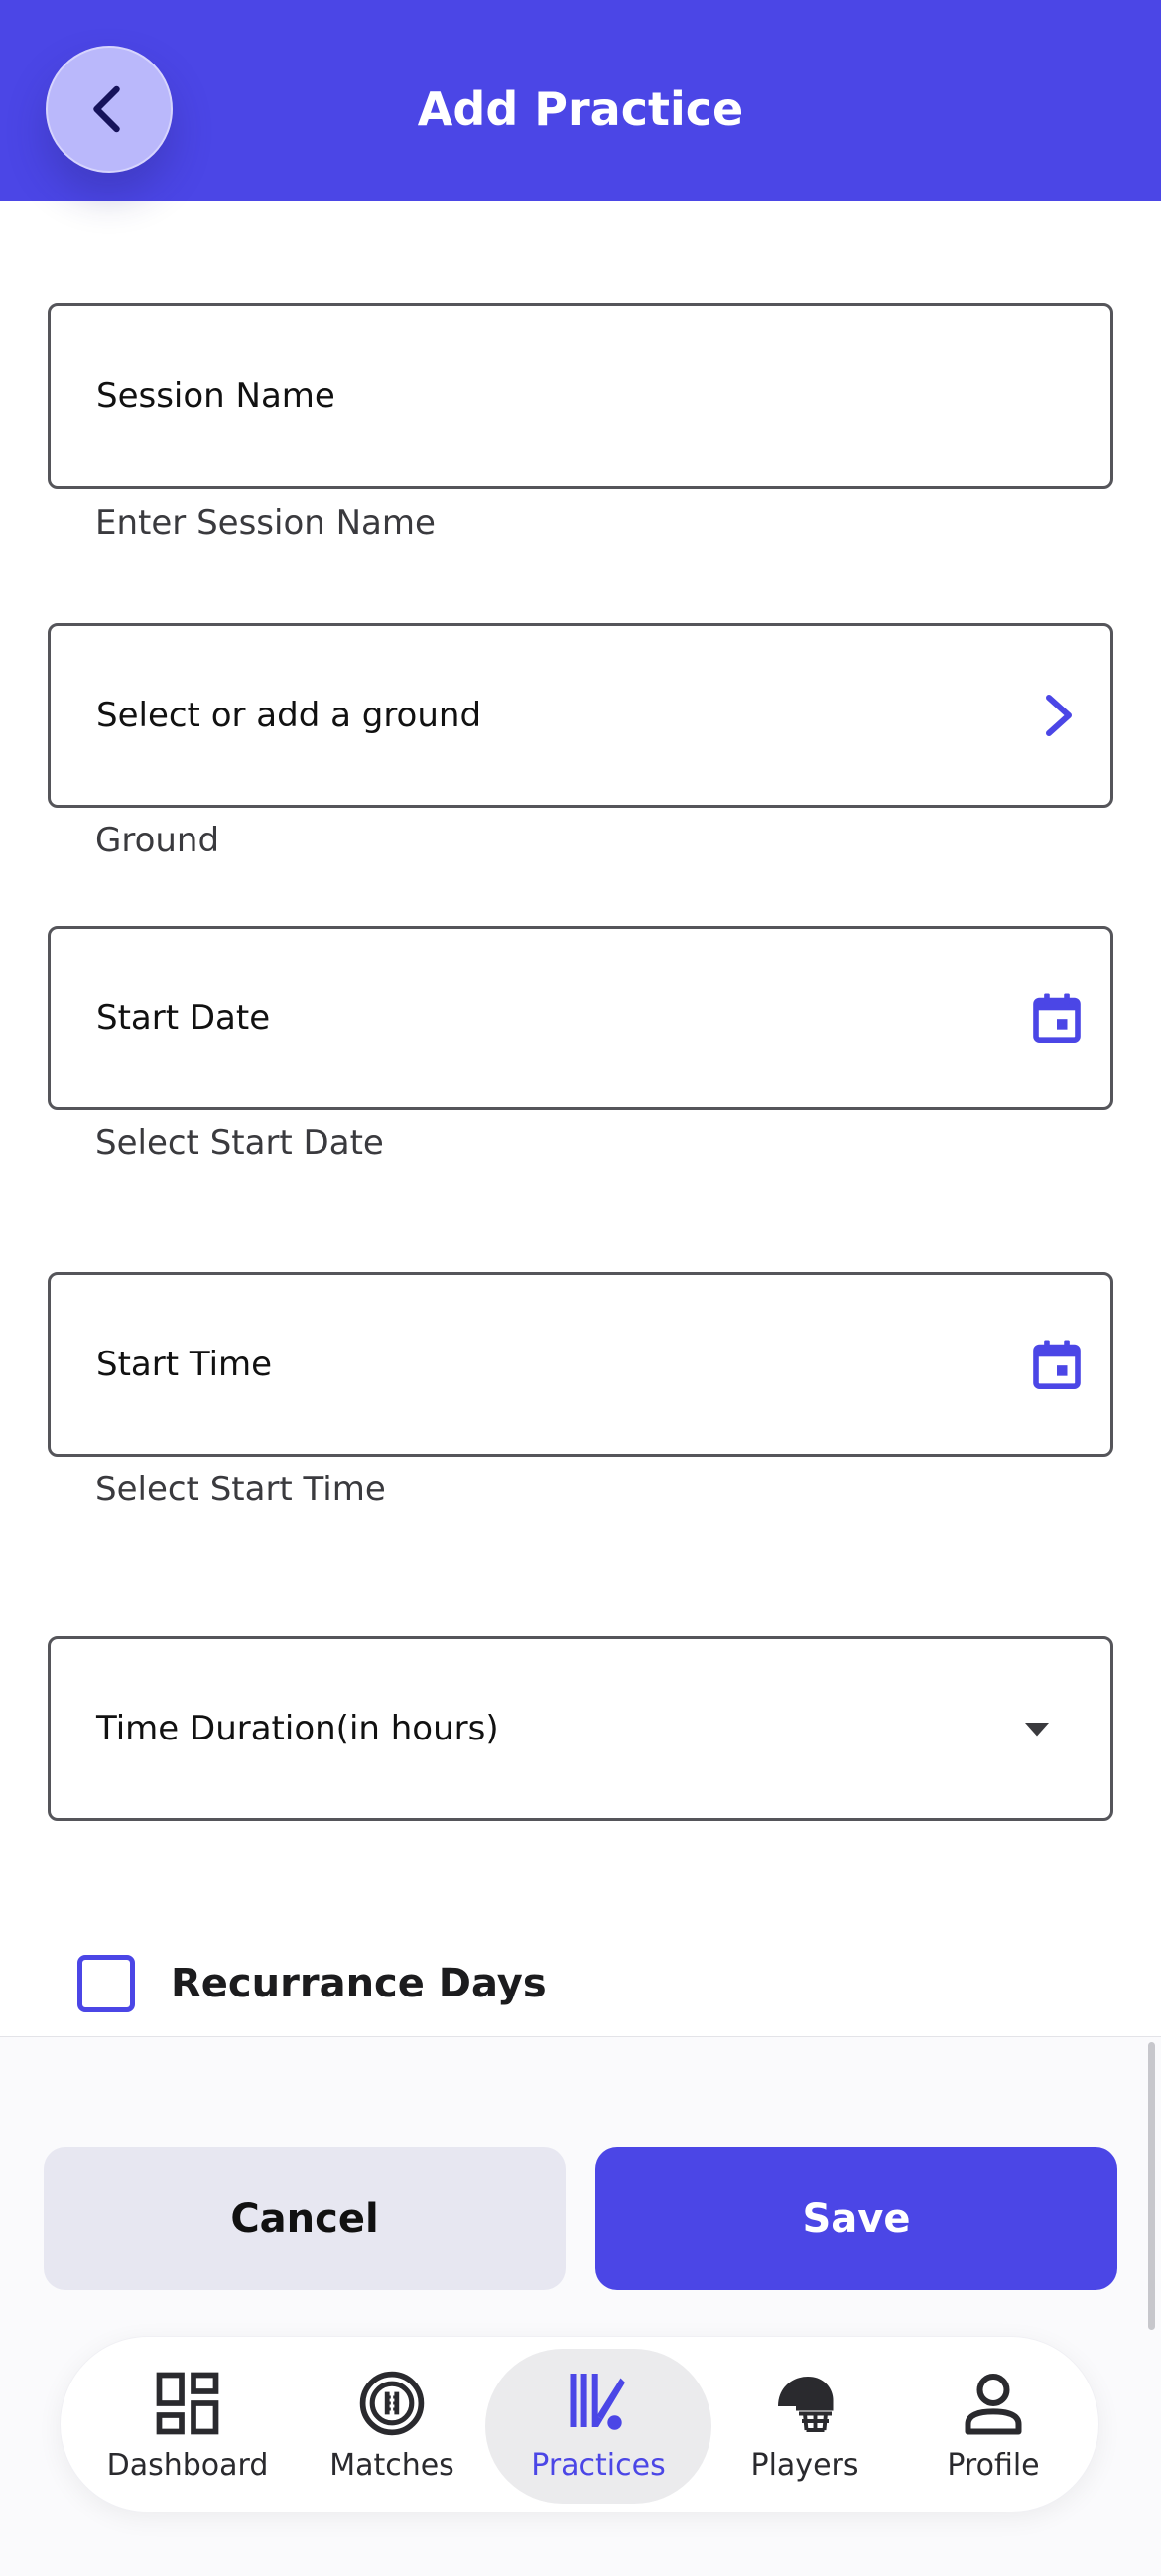 The image size is (1161, 2576). I want to click on tab-label: Profile, so click(994, 2466).